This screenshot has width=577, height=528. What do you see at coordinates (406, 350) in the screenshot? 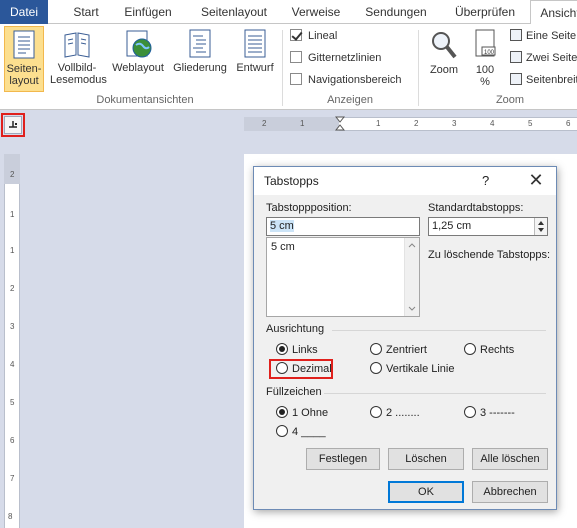
I see `align-center-label: Zentriert` at bounding box center [406, 350].